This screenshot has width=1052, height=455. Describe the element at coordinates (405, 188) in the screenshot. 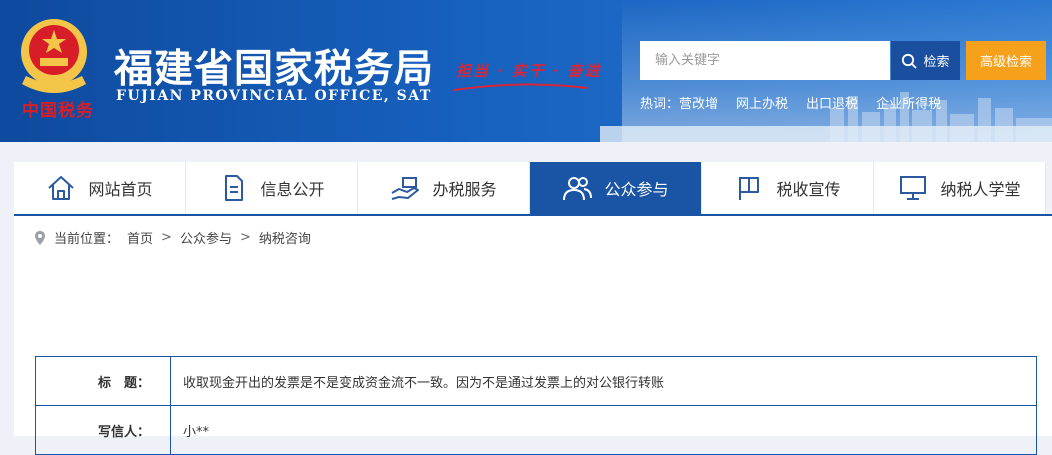

I see `service-icon` at that location.